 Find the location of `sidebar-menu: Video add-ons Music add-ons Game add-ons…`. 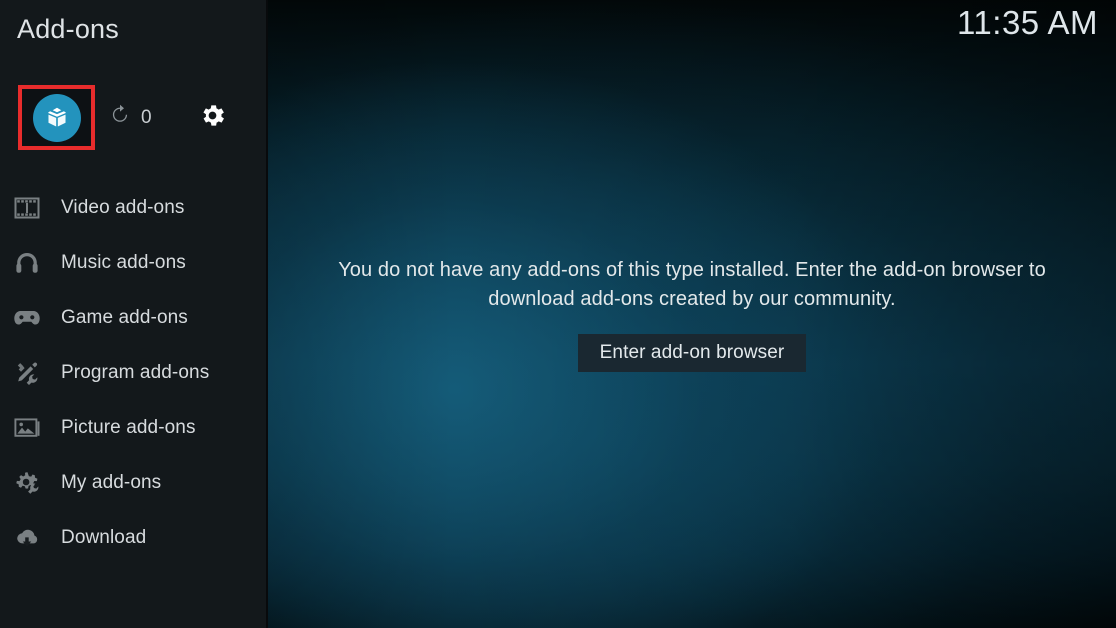

sidebar-menu: Video add-ons Music add-ons Game add-ons… is located at coordinates (134, 372).